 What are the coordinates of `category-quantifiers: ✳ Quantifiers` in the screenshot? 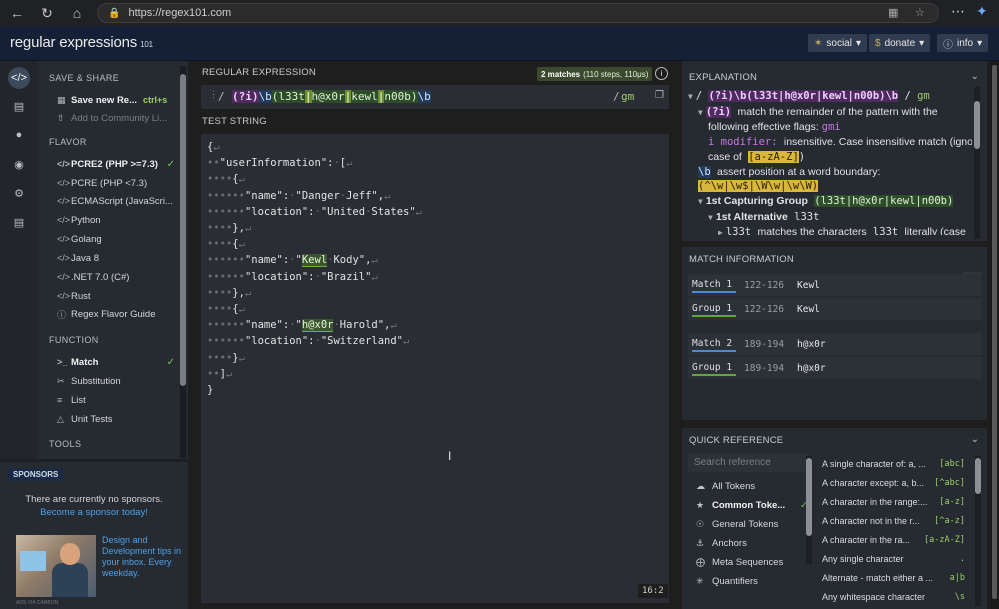 It's located at (752, 581).